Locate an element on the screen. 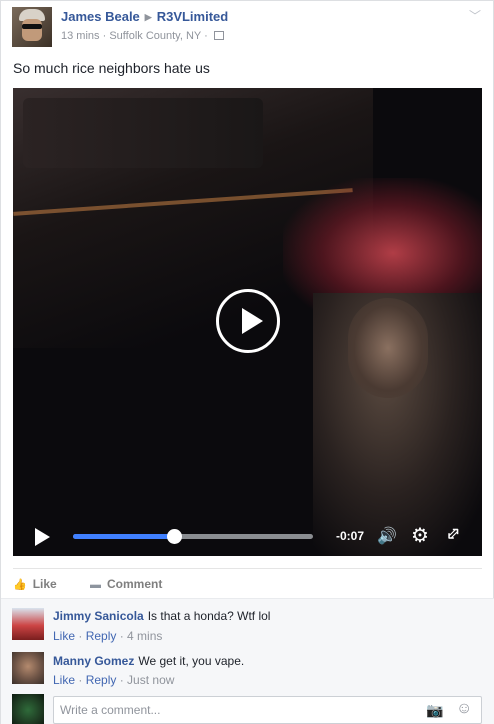 This screenshot has width=494, height=724. like-label: Like is located at coordinates (44, 584).